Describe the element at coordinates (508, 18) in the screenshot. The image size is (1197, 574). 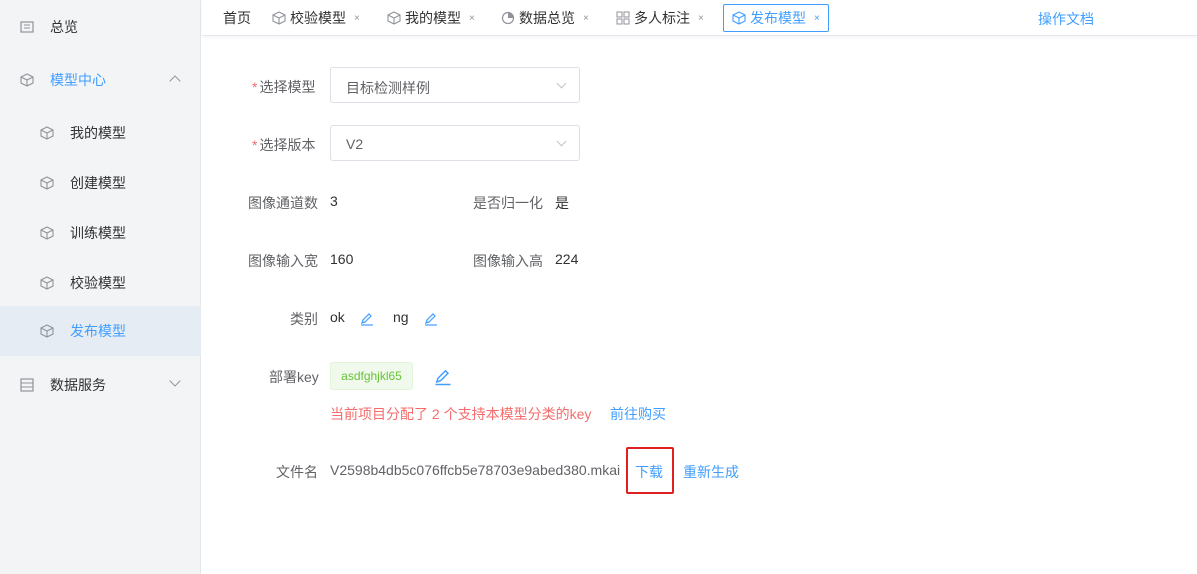
I see `pie-chart-icon` at that location.